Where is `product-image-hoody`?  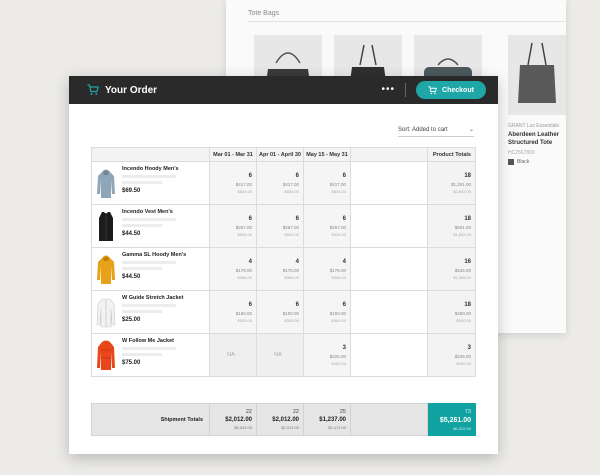
product-image-hoody is located at coordinates (106, 183).